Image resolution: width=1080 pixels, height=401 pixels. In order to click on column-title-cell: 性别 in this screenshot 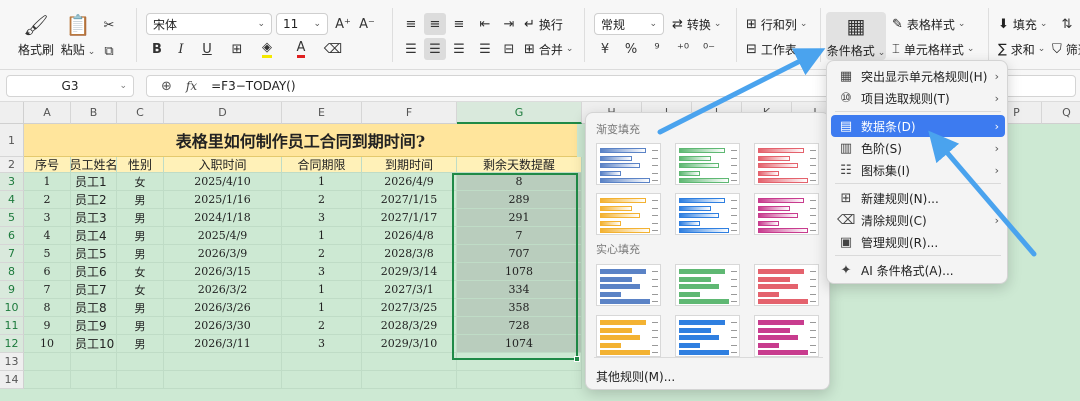, I will do `click(140, 165)`.